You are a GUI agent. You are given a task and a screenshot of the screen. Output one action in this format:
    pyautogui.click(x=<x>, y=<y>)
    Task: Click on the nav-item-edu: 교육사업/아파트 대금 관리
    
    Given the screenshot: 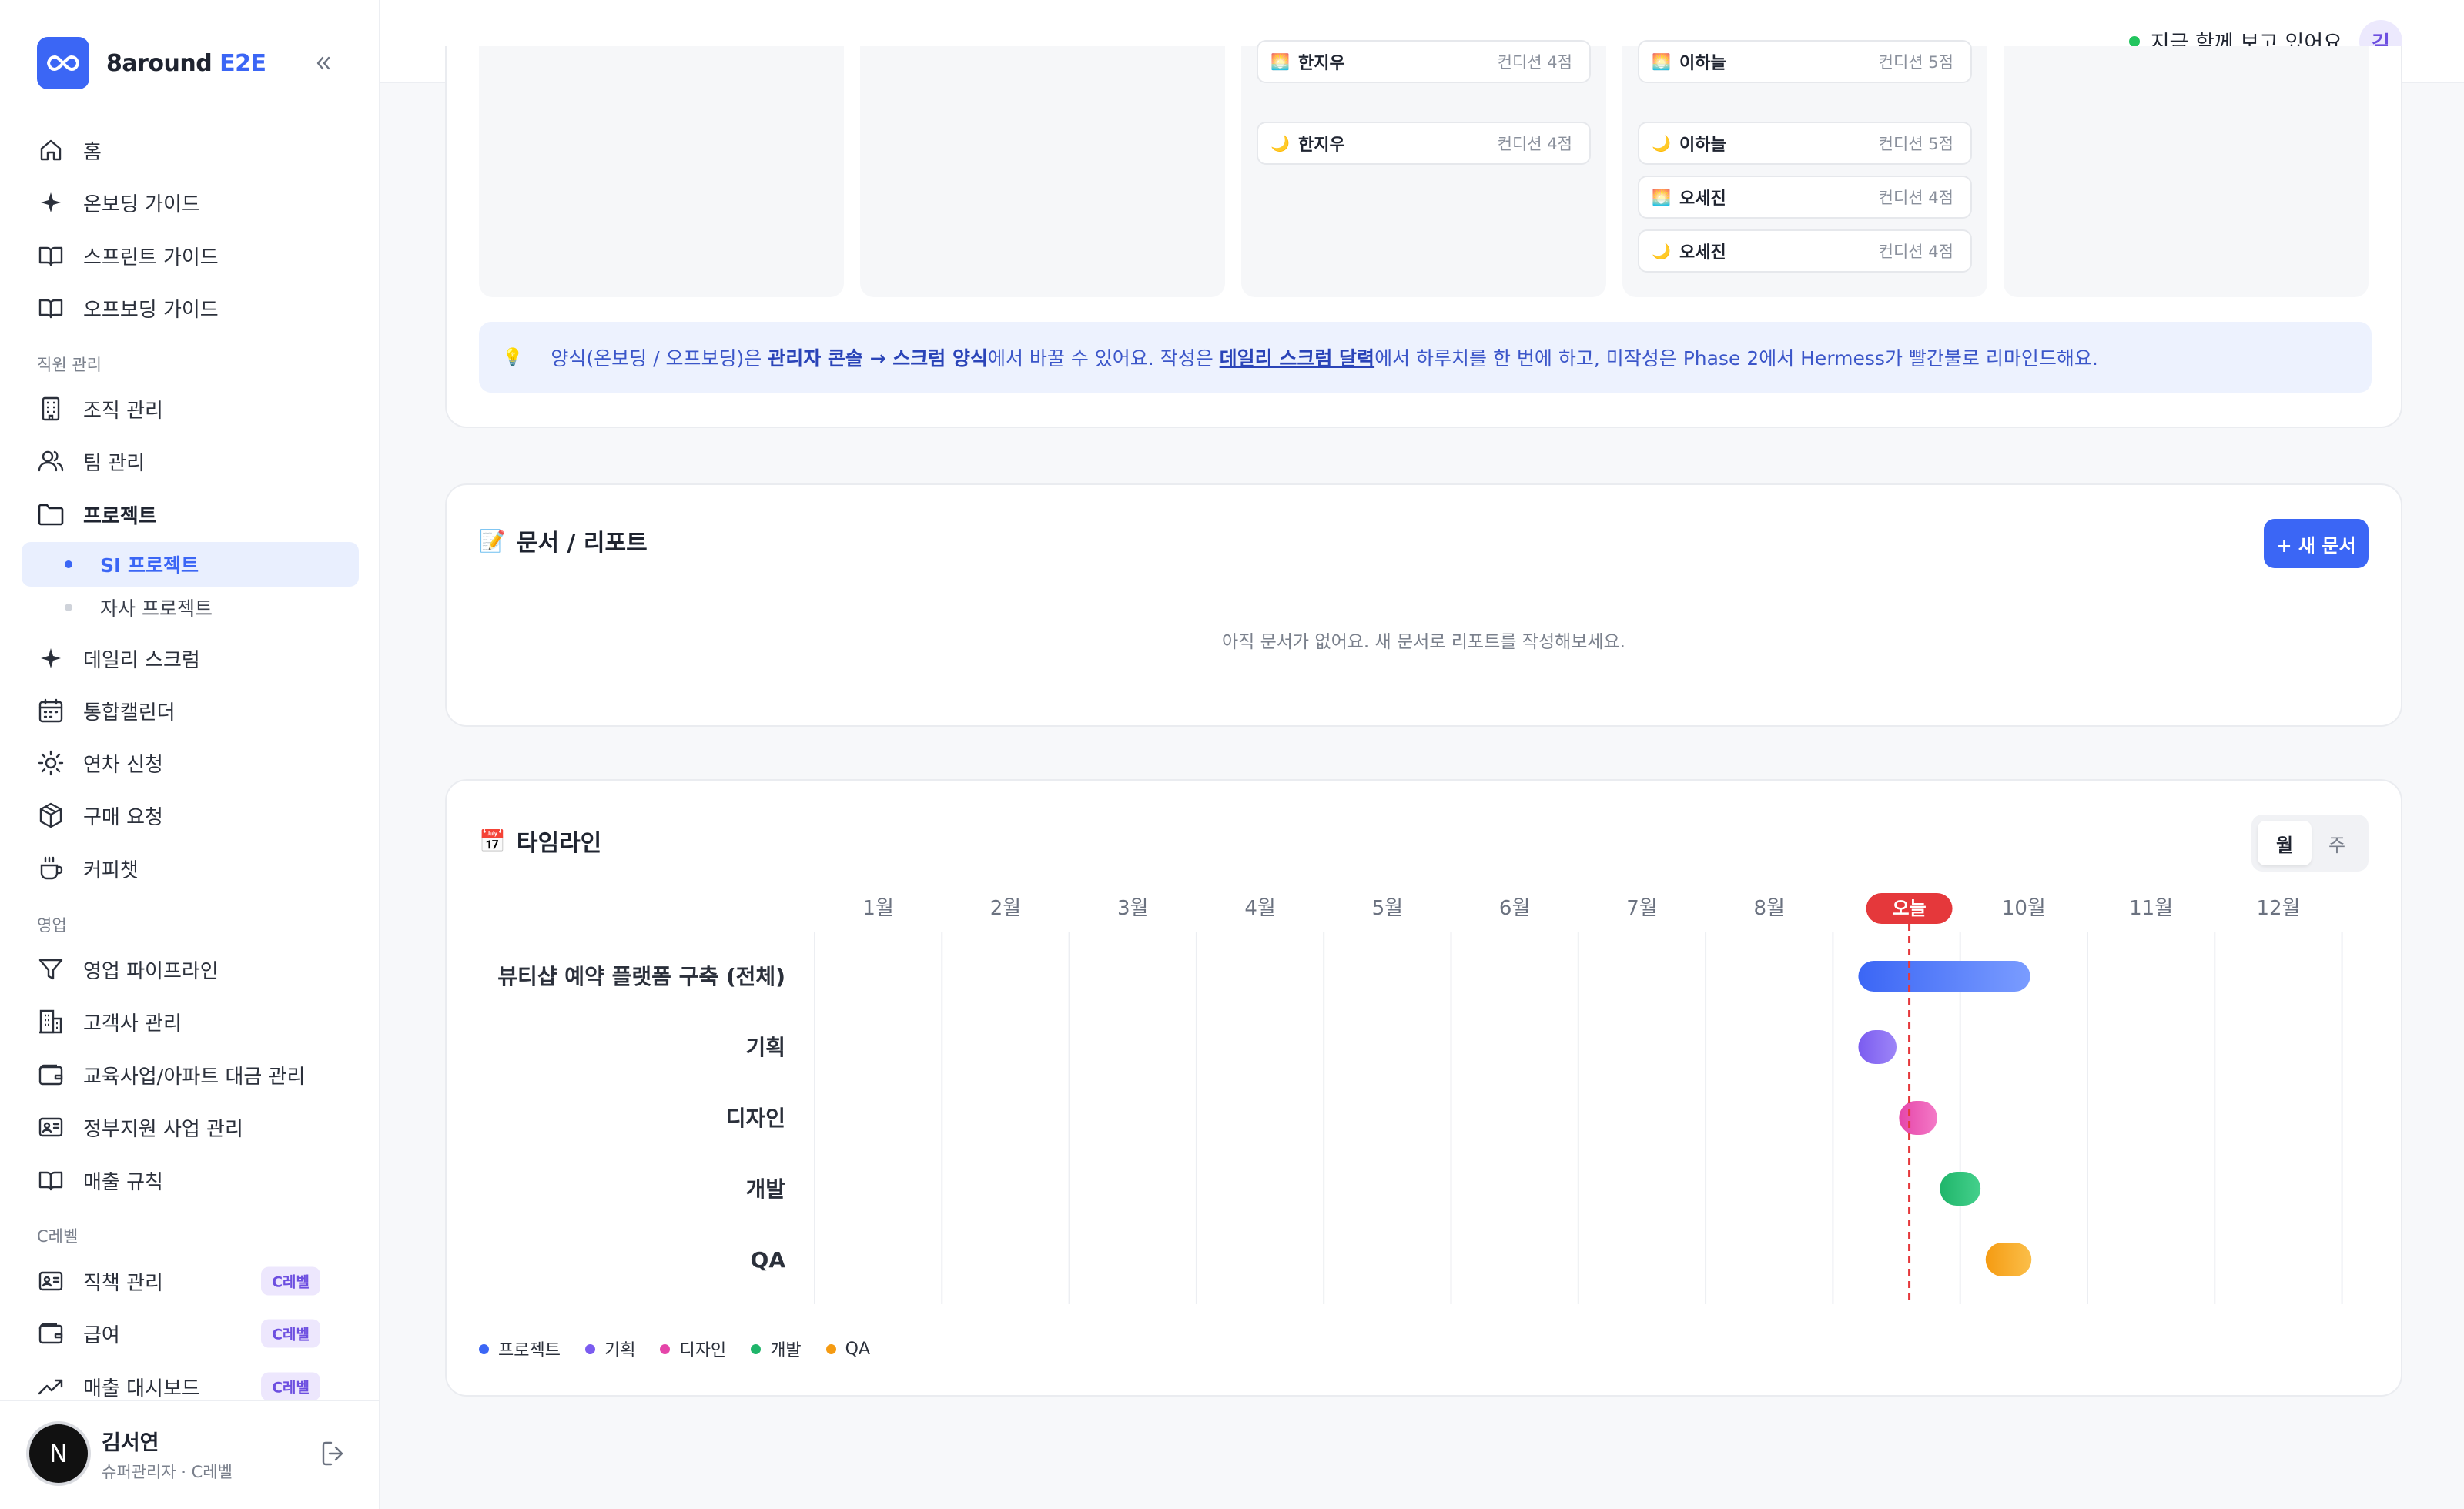 What is the action you would take?
    pyautogui.click(x=195, y=1074)
    